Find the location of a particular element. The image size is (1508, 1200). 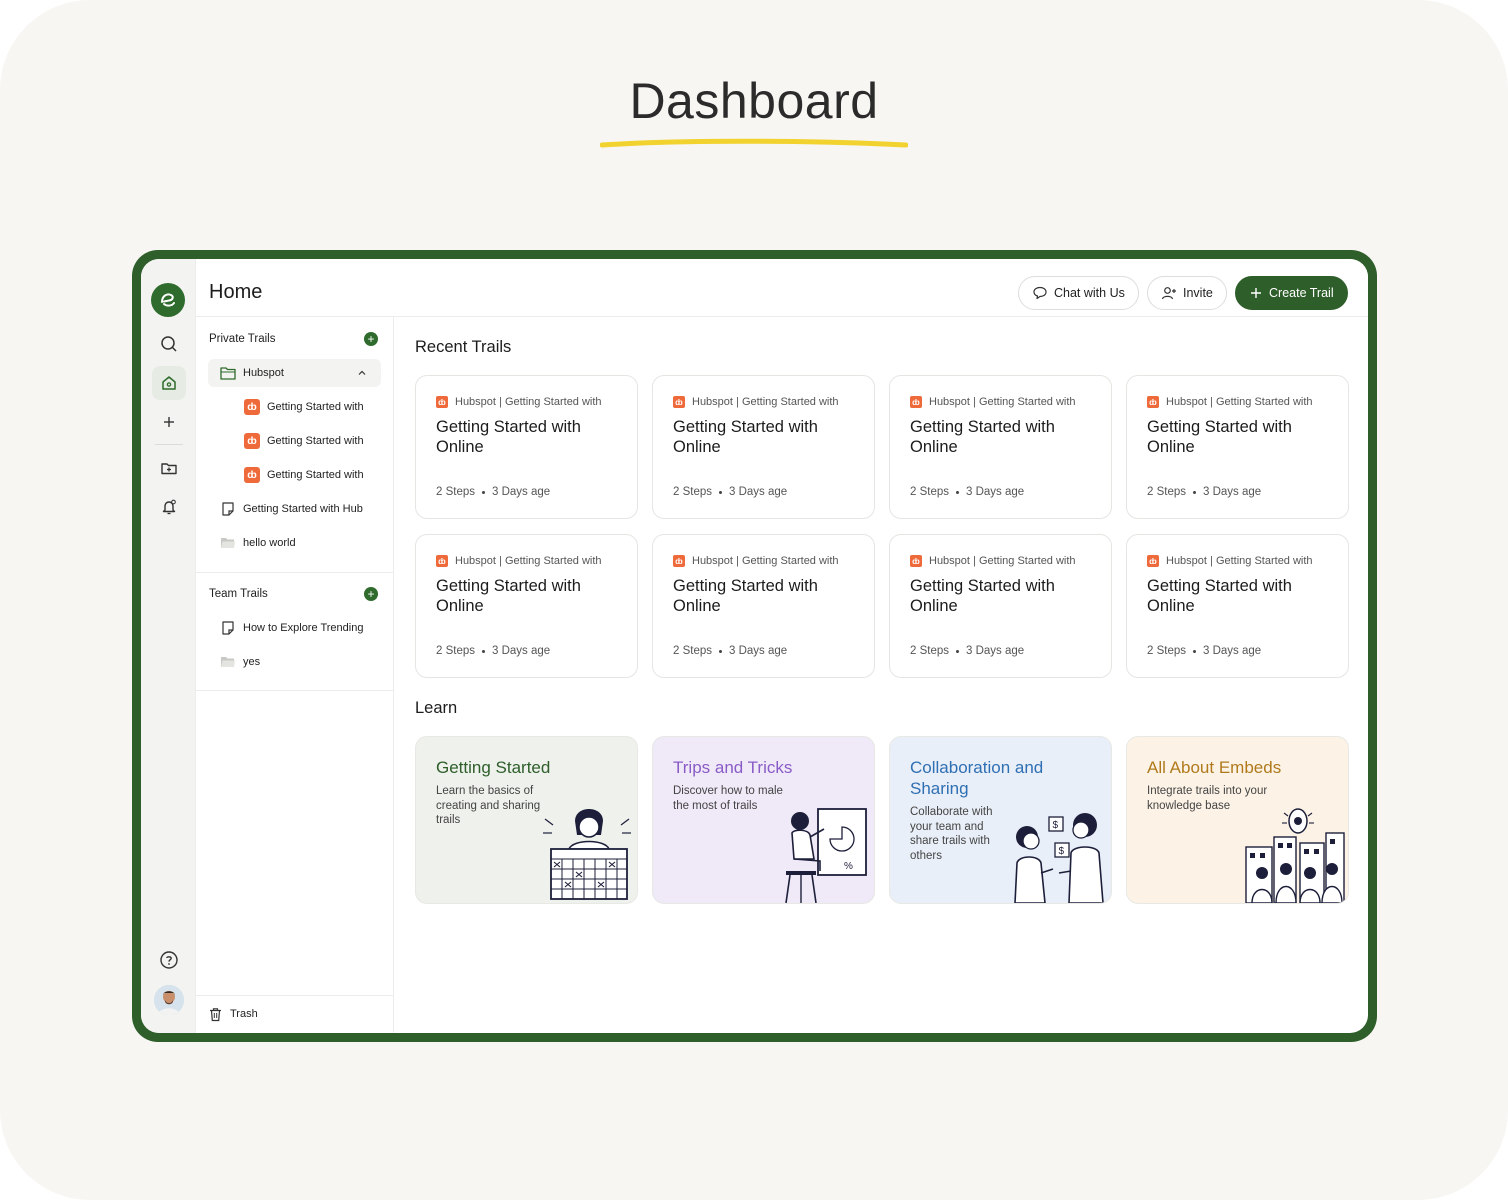

add-folder-button is located at coordinates (169, 468).